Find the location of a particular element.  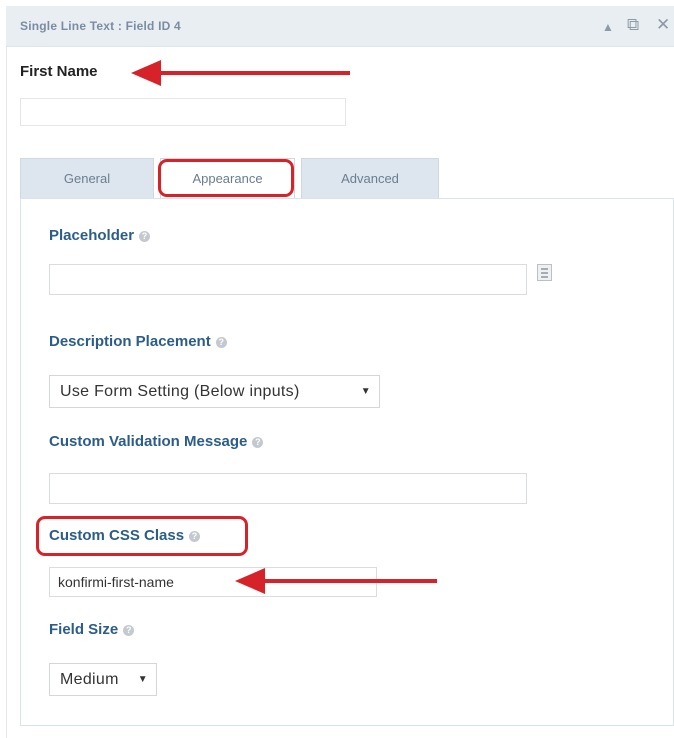

description-placement-label-row: Description Placement? is located at coordinates (138, 341).